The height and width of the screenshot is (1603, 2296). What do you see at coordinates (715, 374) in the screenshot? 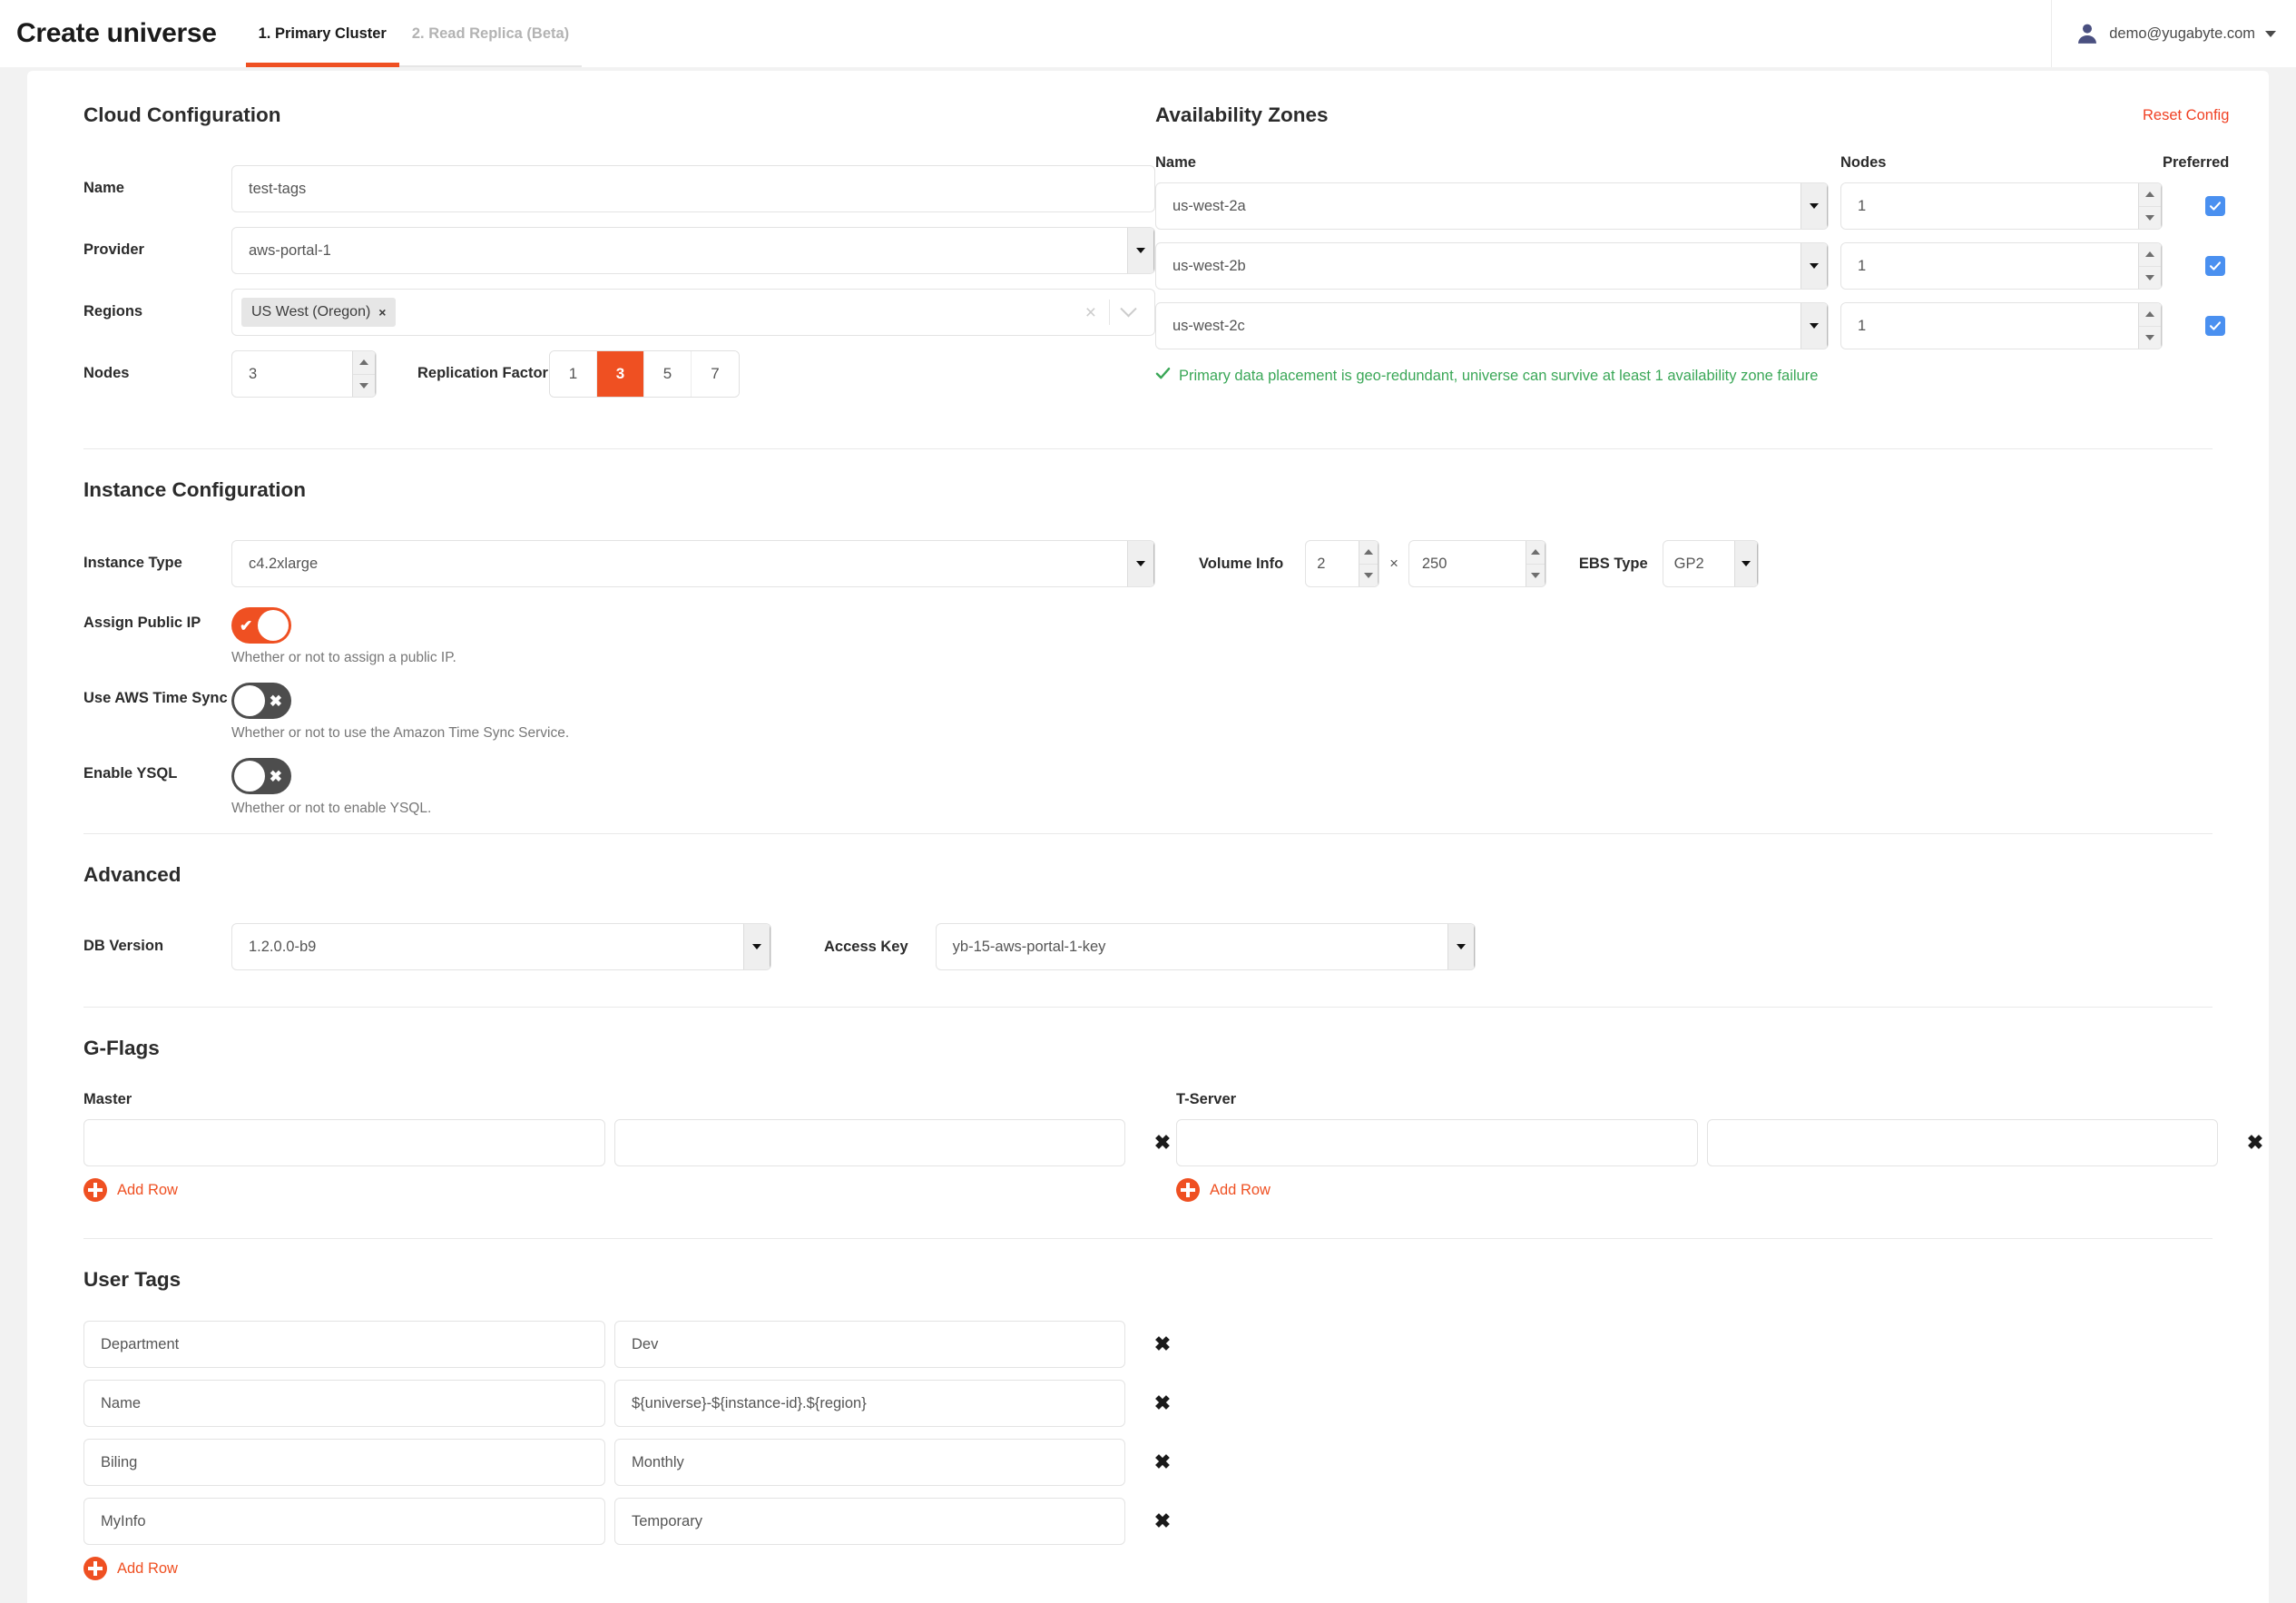
I see `replication-factor-option-7: 7` at bounding box center [715, 374].